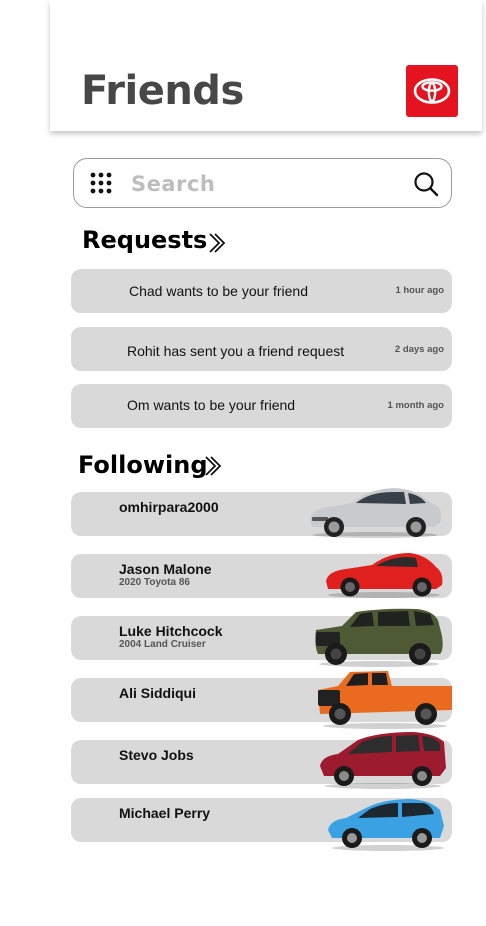 This screenshot has width=486, height=926. I want to click on request-time: 1 month ago, so click(415, 405).